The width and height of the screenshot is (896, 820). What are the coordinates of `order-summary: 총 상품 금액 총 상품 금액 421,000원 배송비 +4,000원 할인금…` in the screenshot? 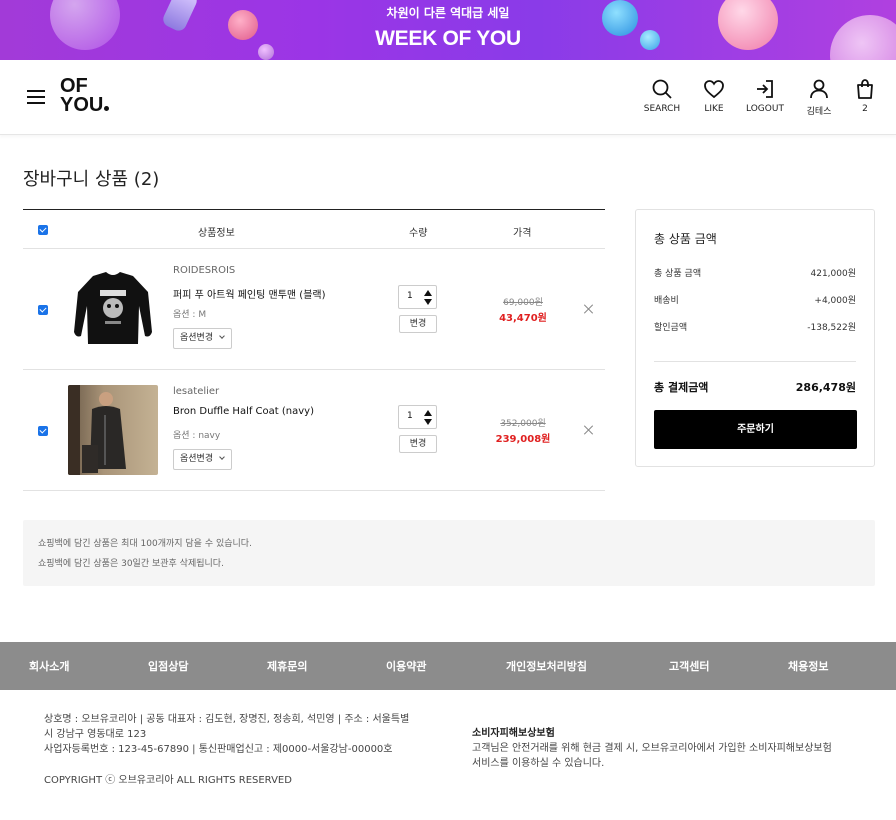 It's located at (755, 338).